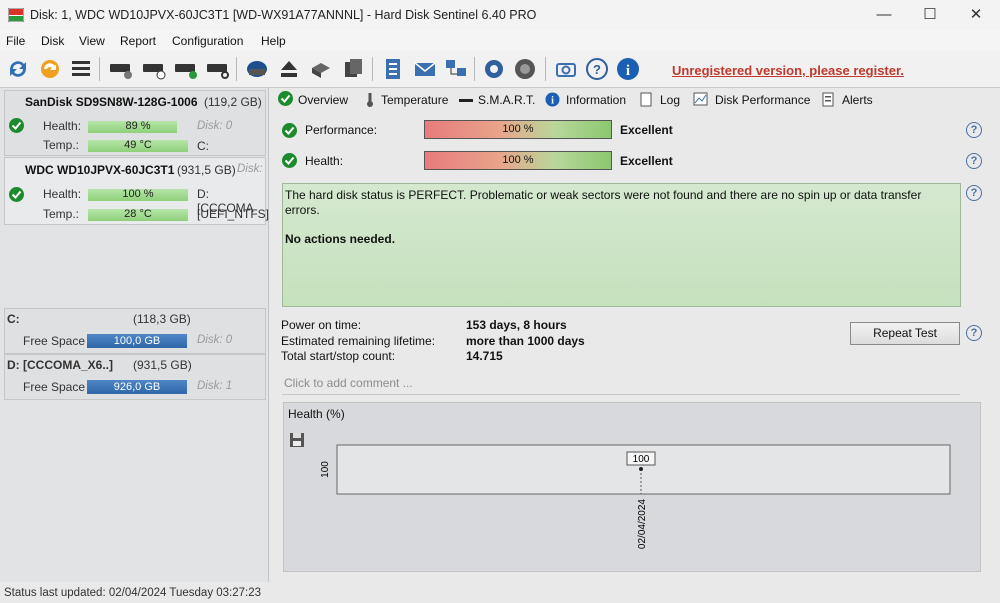  I want to click on disk-ok-icon, so click(186, 69).